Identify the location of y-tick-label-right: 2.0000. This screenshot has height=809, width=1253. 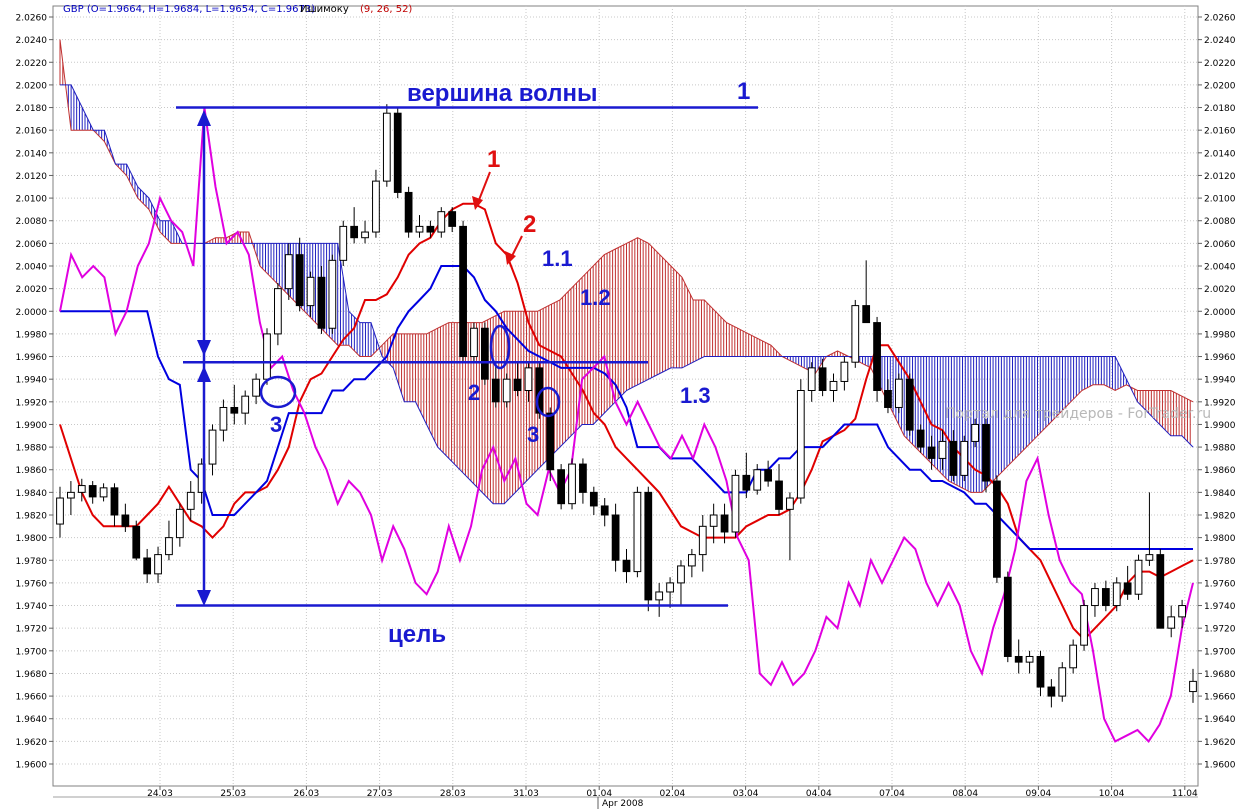
(1220, 313).